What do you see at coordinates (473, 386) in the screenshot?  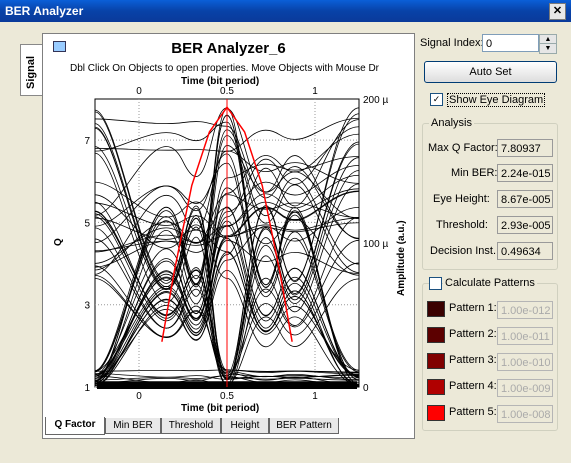 I see `pattern-label: Pattern 4:` at bounding box center [473, 386].